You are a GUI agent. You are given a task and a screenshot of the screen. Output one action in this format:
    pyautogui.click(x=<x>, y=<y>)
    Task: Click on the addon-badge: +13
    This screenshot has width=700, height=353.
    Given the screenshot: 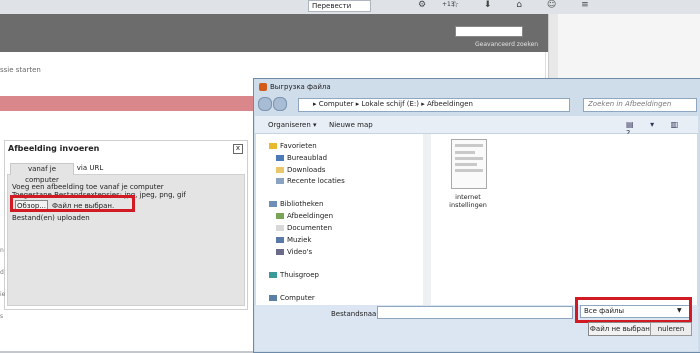 What is the action you would take?
    pyautogui.click(x=448, y=4)
    